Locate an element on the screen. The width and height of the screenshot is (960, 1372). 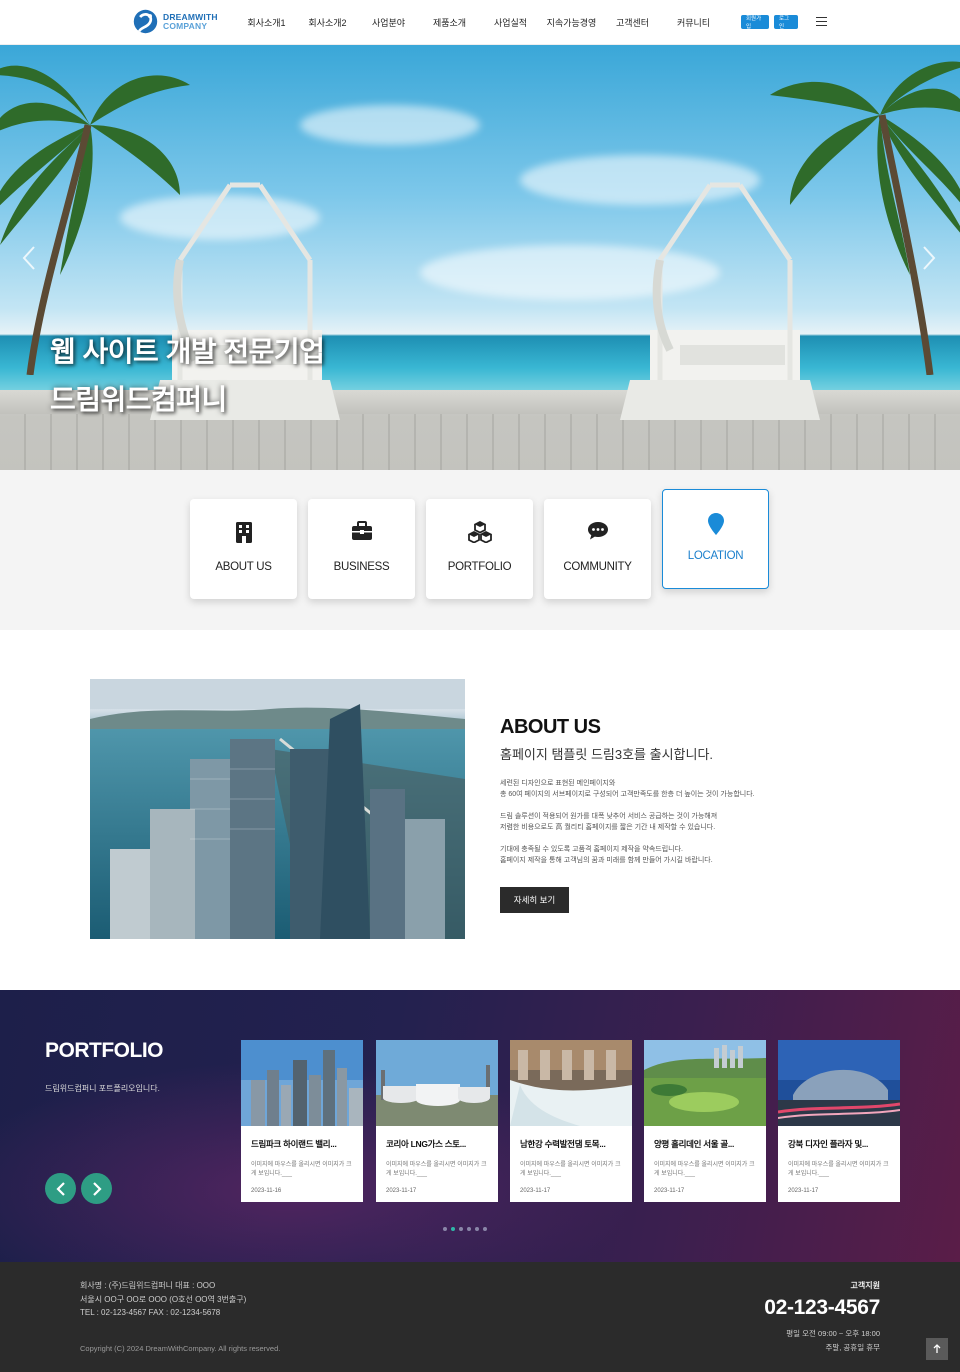
portfolio-image-lng-tanks is located at coordinates (437, 1083).